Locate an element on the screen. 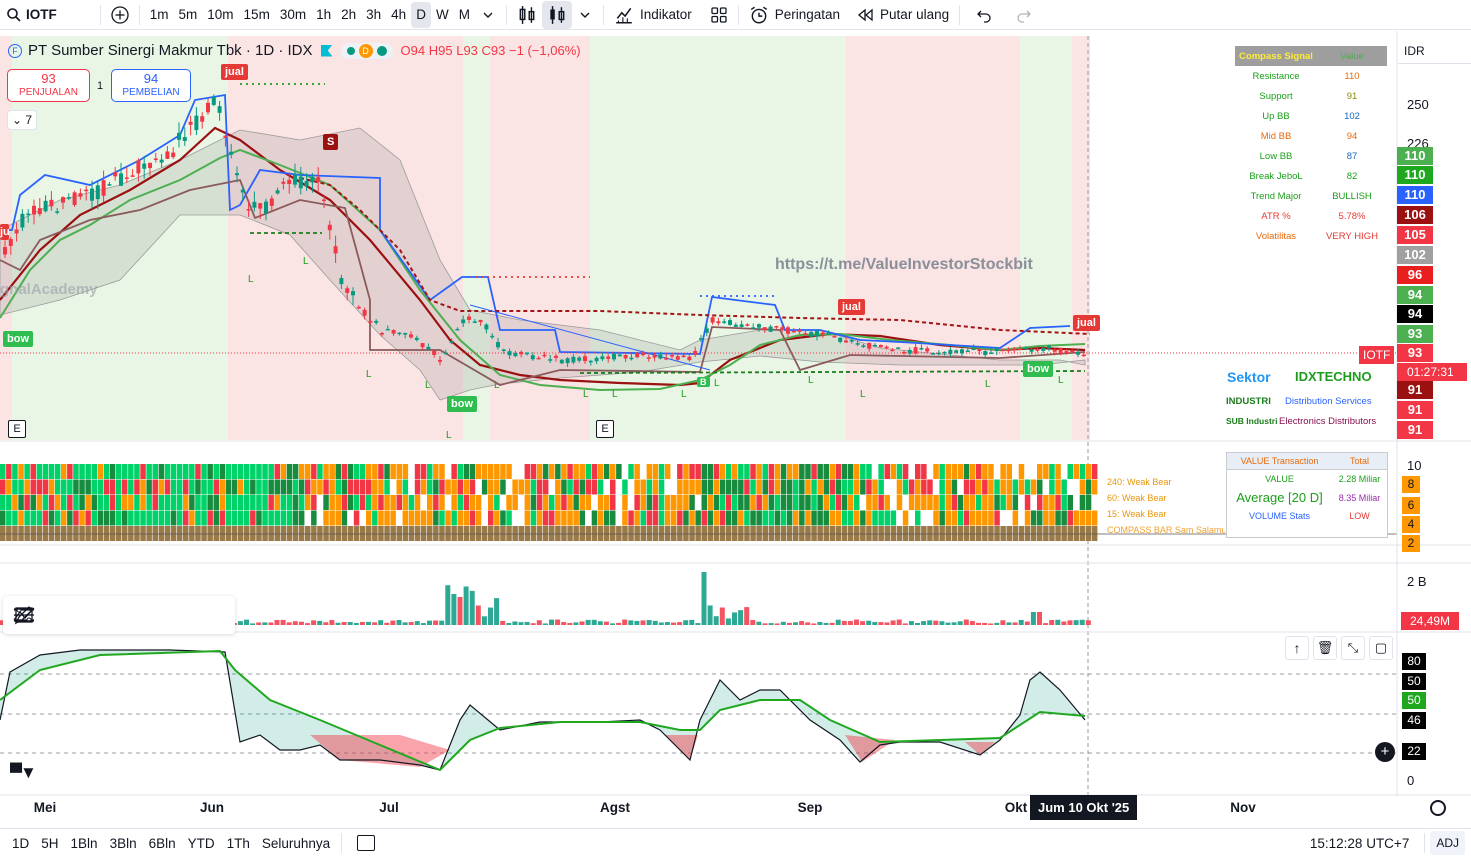 This screenshot has height=857, width=1471. value-header-total: Total is located at coordinates (1359, 461).